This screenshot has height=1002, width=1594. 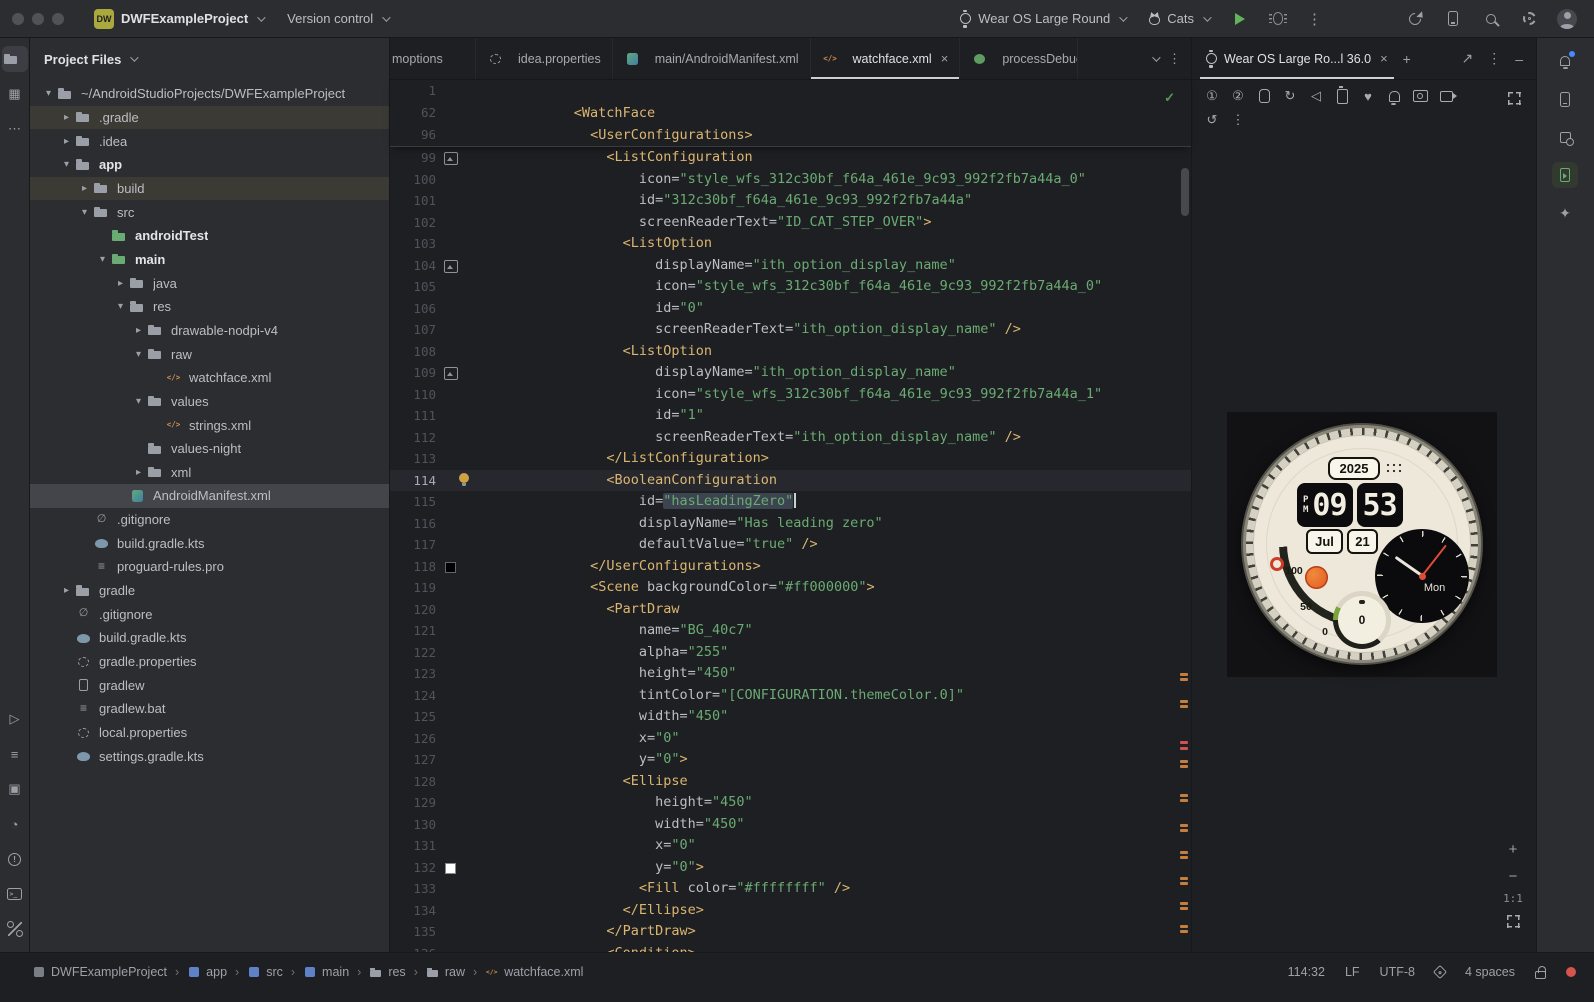 What do you see at coordinates (790, 447) in the screenshot?
I see `code-line: 112 </ListConfiguration>` at bounding box center [790, 447].